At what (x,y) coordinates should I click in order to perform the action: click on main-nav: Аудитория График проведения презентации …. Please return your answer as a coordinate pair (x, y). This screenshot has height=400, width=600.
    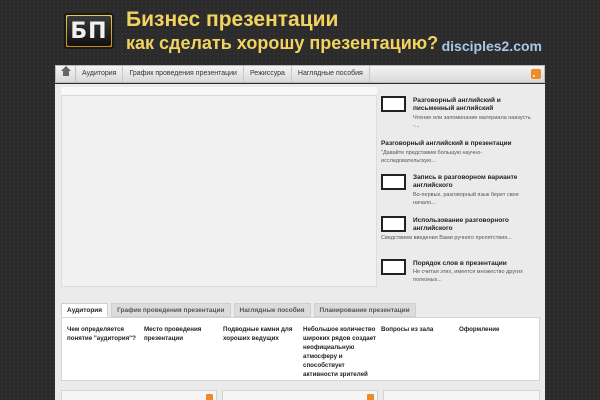
    Looking at the image, I should click on (300, 74).